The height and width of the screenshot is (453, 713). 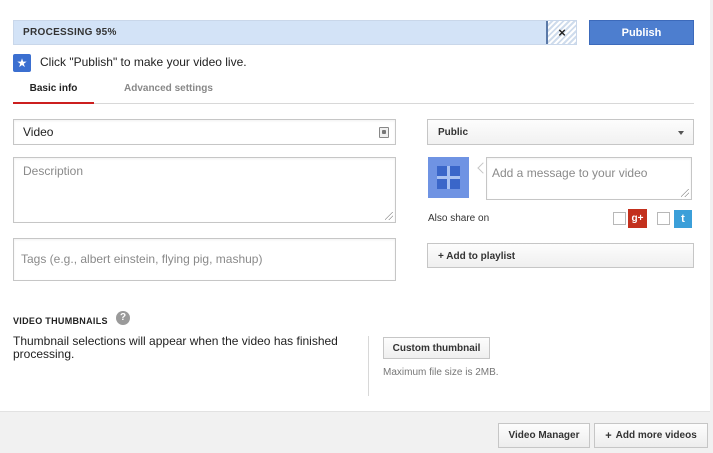 What do you see at coordinates (641, 32) in the screenshot?
I see `publish-button: Publish` at bounding box center [641, 32].